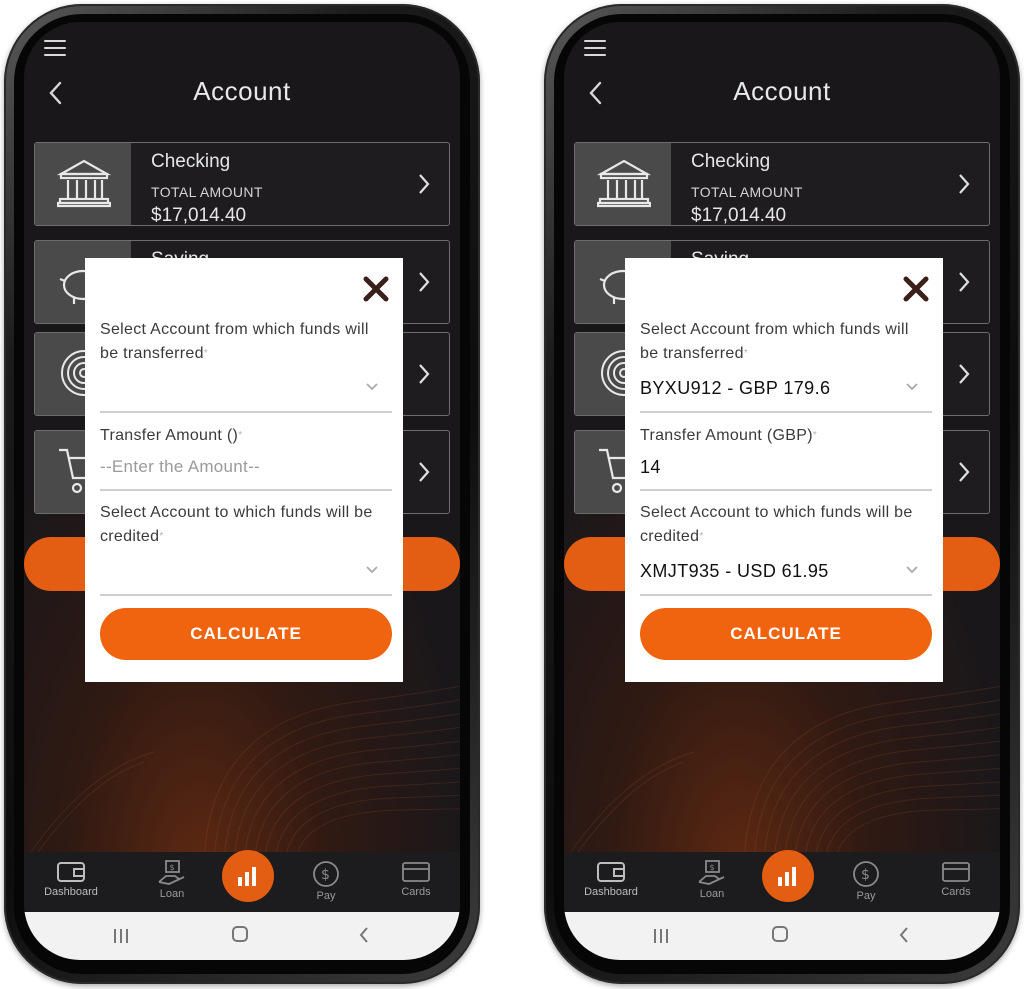  I want to click on to-account-select: XMJT935 - USD 61.95, so click(734, 571).